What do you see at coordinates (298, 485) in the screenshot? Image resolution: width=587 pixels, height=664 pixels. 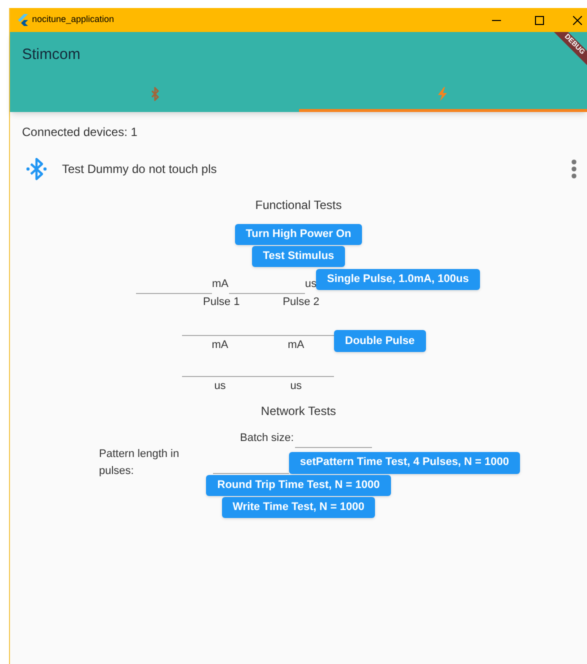 I see `test-button: Round Trip Time Test, N = 1000` at bounding box center [298, 485].